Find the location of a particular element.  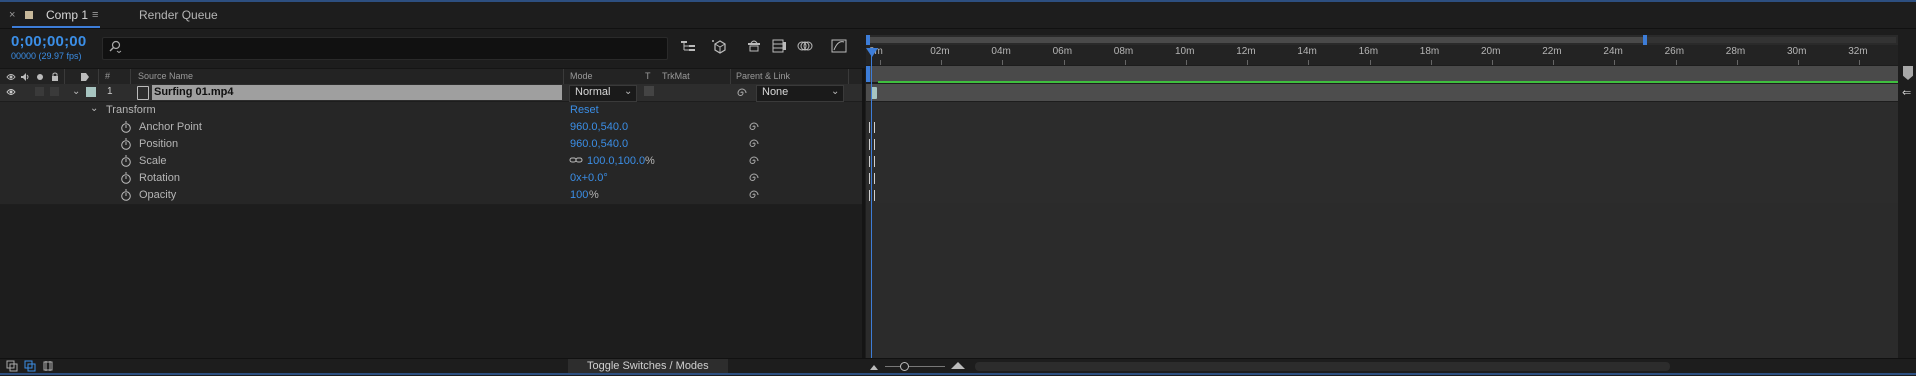

ruler-tick-label: 14m is located at coordinates (1307, 51).